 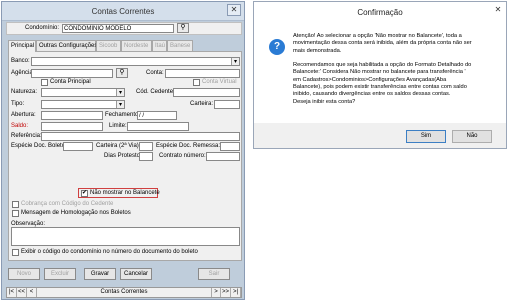 I want to click on dias-protesto-label: Dias Protesto:, so click(x=123, y=156).